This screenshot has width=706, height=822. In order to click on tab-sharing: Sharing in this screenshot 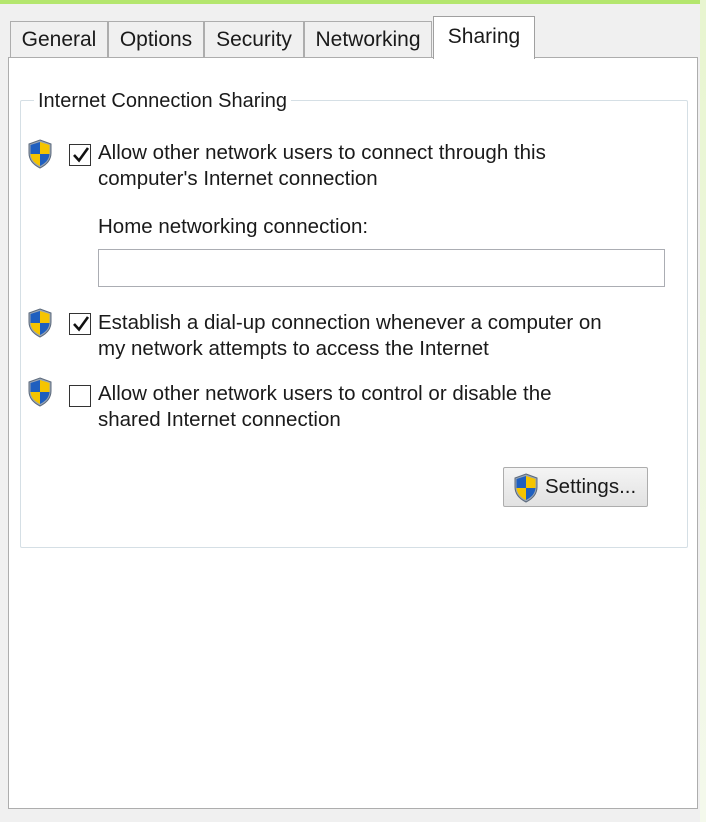, I will do `click(484, 37)`.